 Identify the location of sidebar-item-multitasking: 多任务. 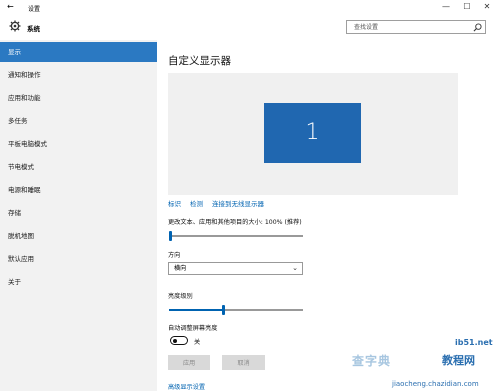
(78, 121).